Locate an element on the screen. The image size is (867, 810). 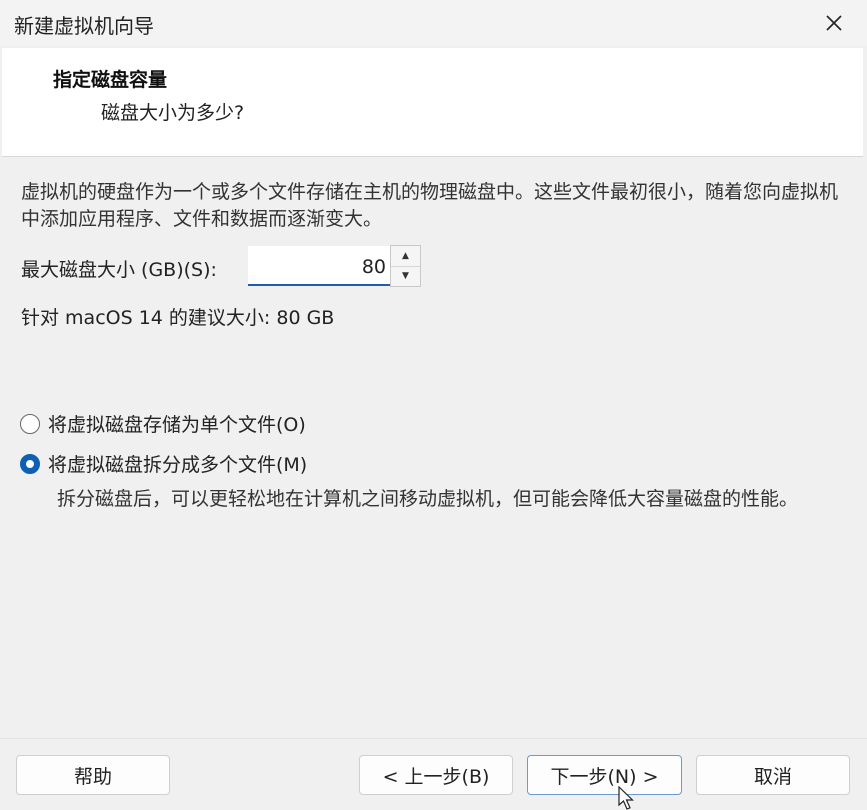
wizard-header: 指定磁盘容量 磁盘大小为多少? is located at coordinates (432, 102).